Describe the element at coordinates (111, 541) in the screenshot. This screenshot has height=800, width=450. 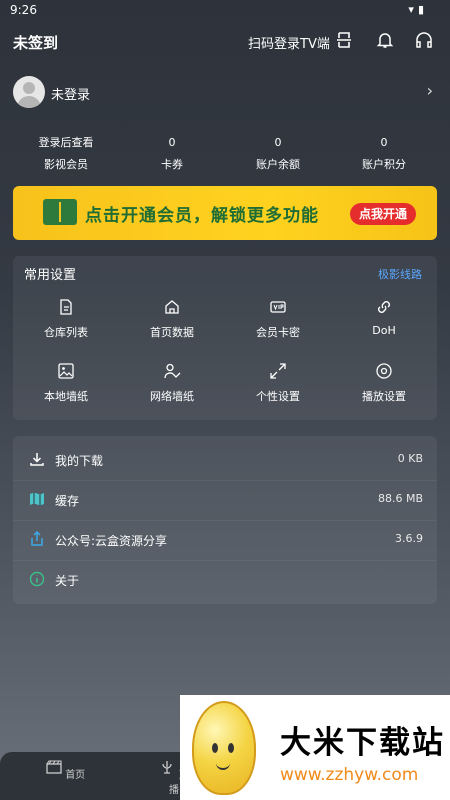
I see `list-item-label: 公众号:云盒资源分享` at that location.